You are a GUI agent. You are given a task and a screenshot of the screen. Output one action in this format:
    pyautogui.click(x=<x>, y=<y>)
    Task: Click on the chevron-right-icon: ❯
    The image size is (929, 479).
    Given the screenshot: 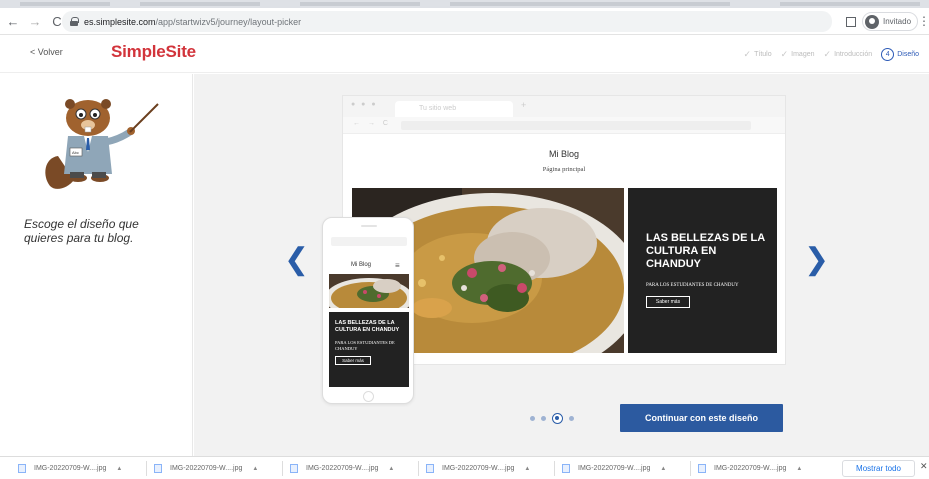 What is the action you would take?
    pyautogui.click(x=816, y=259)
    